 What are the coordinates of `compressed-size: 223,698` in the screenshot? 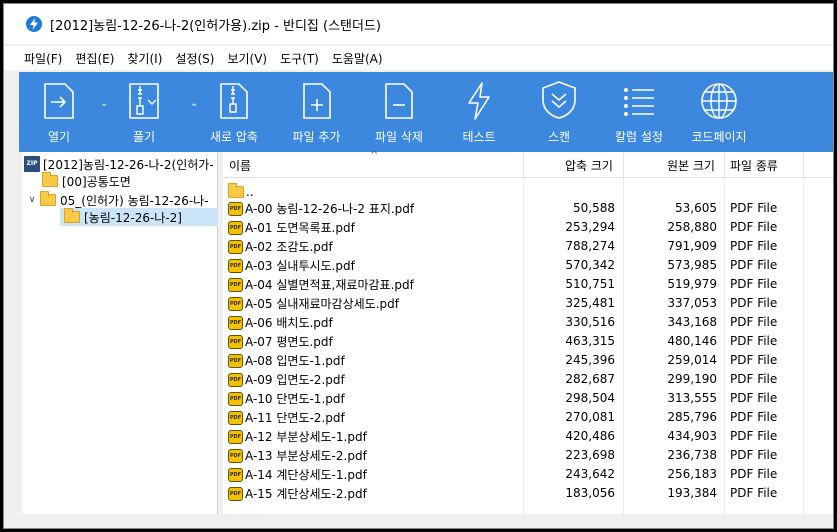 It's located at (590, 455).